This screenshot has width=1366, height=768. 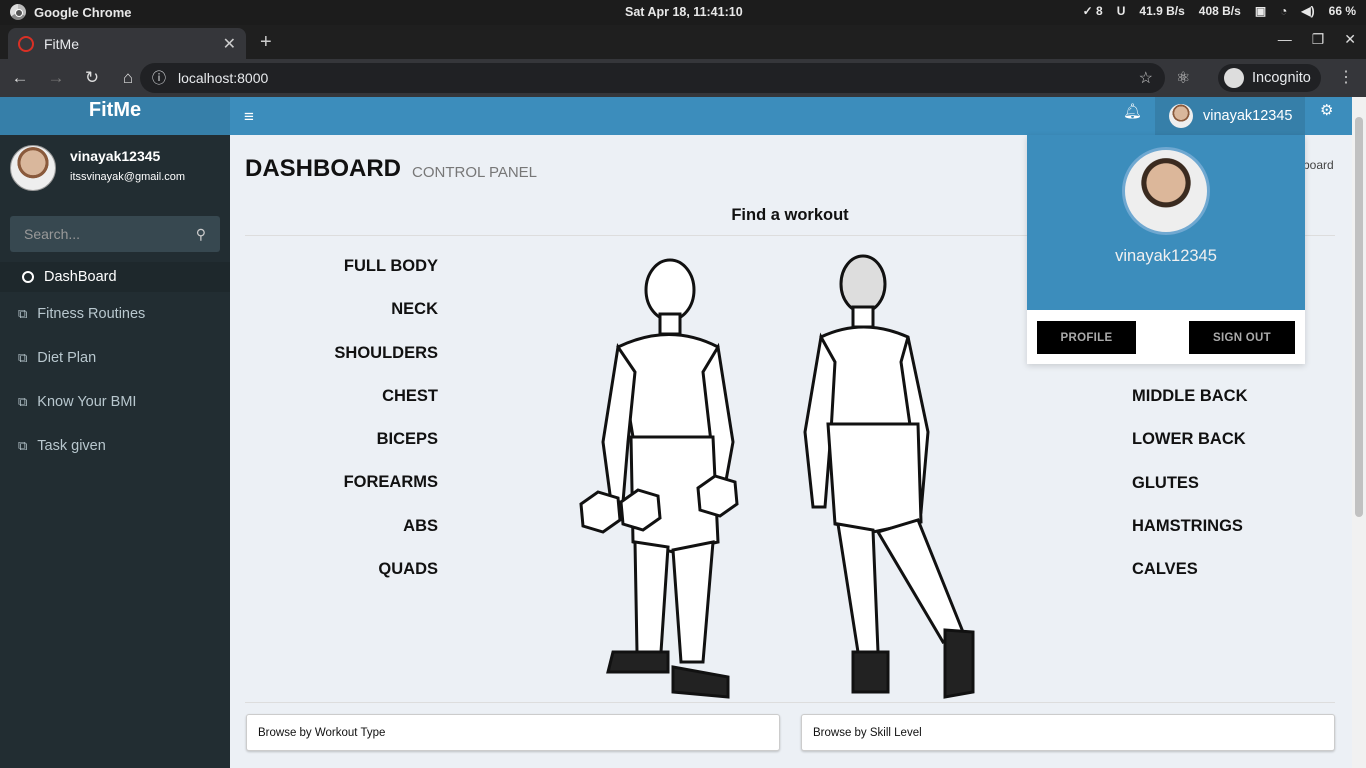 What do you see at coordinates (341, 538) in the screenshot?
I see `muscle-link-abs: ABS` at bounding box center [341, 538].